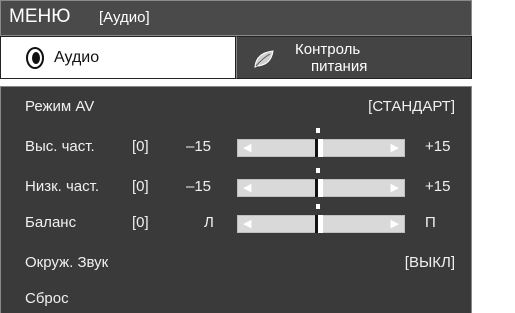 Image resolution: width=515 pixels, height=313 pixels. What do you see at coordinates (430, 222) in the screenshot?
I see `balance-right: П` at bounding box center [430, 222].